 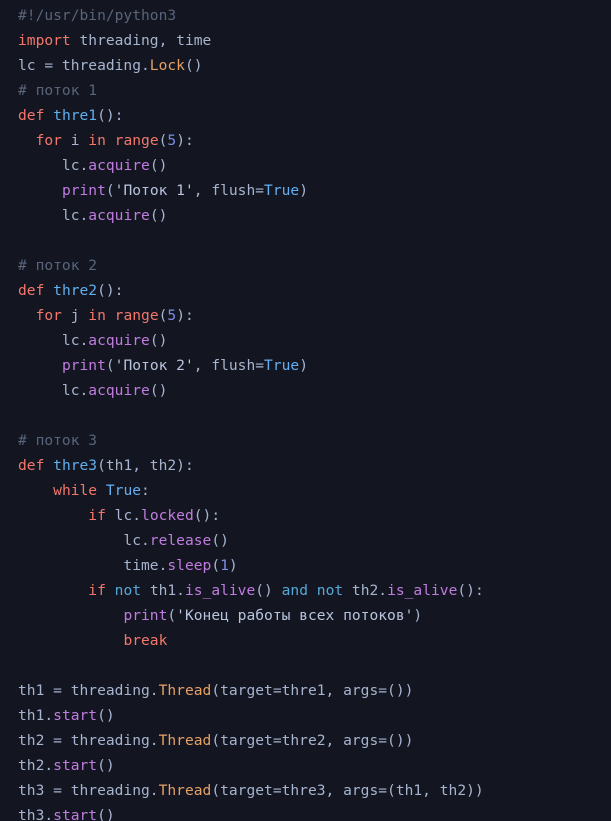 I want to click on code-token-var: threading, time, so click(x=141, y=40).